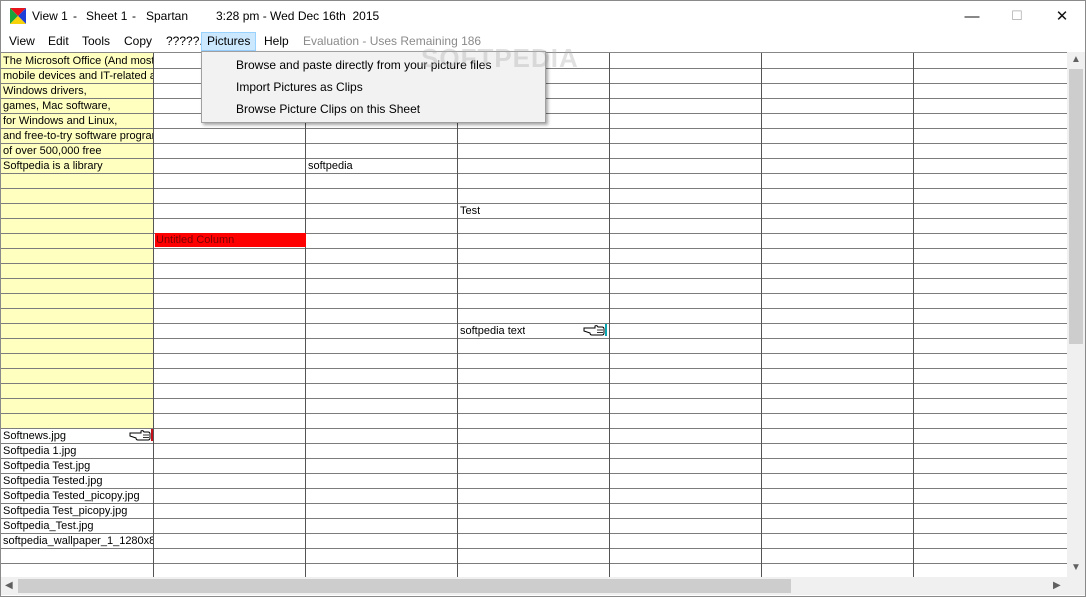 This screenshot has height=597, width=1086. I want to click on close-button: ✕, so click(1062, 16).